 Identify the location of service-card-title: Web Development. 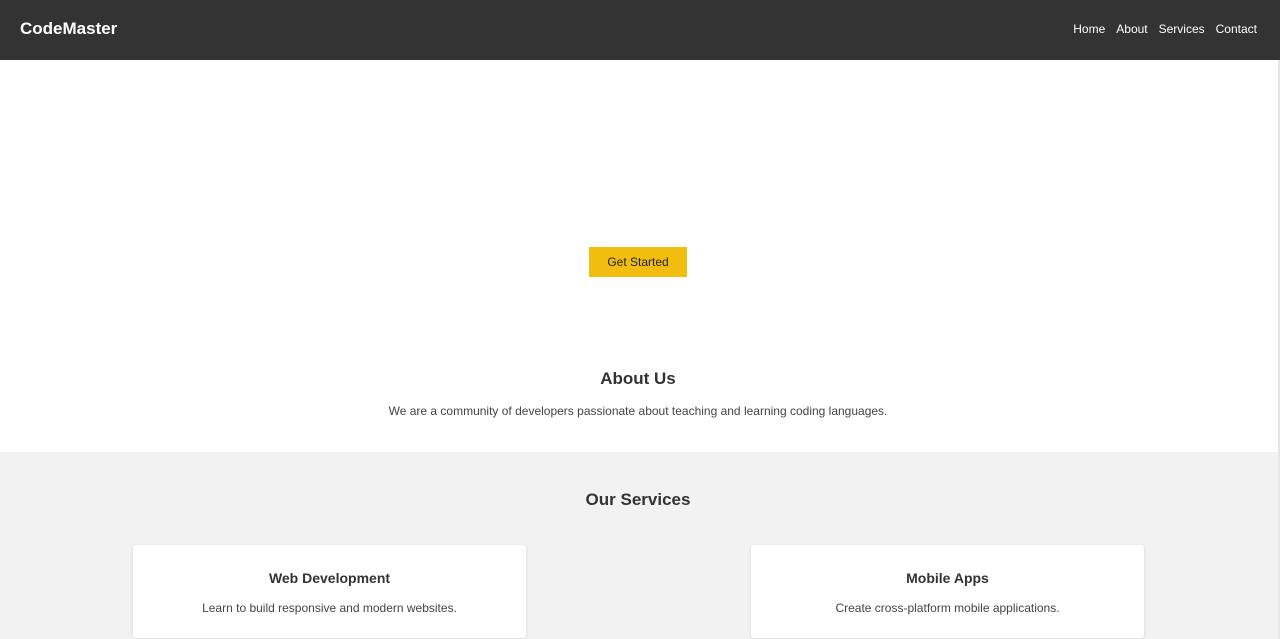
(329, 578).